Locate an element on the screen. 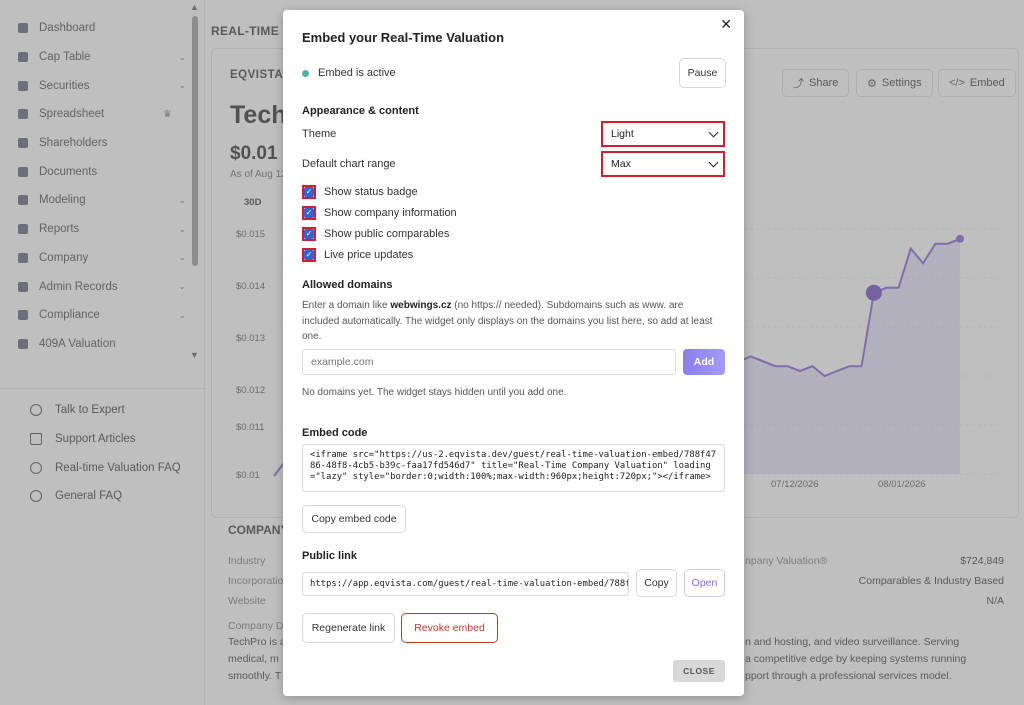 The width and height of the screenshot is (1024, 705). embed-status: Embed is active is located at coordinates (349, 73).